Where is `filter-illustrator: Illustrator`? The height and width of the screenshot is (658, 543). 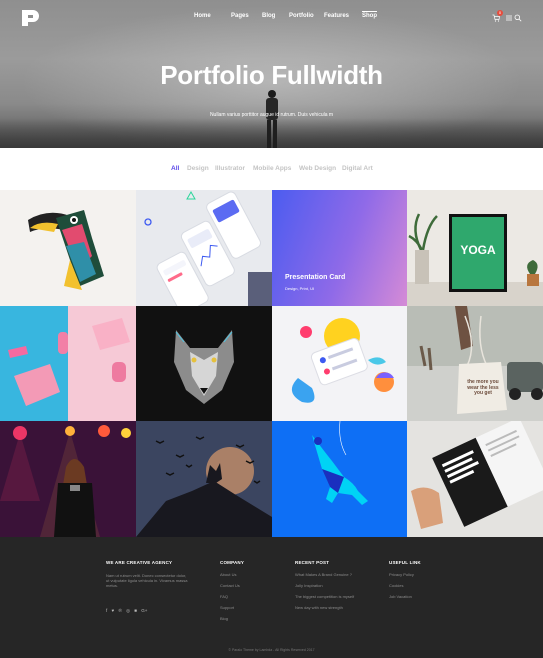 filter-illustrator: Illustrator is located at coordinates (230, 168).